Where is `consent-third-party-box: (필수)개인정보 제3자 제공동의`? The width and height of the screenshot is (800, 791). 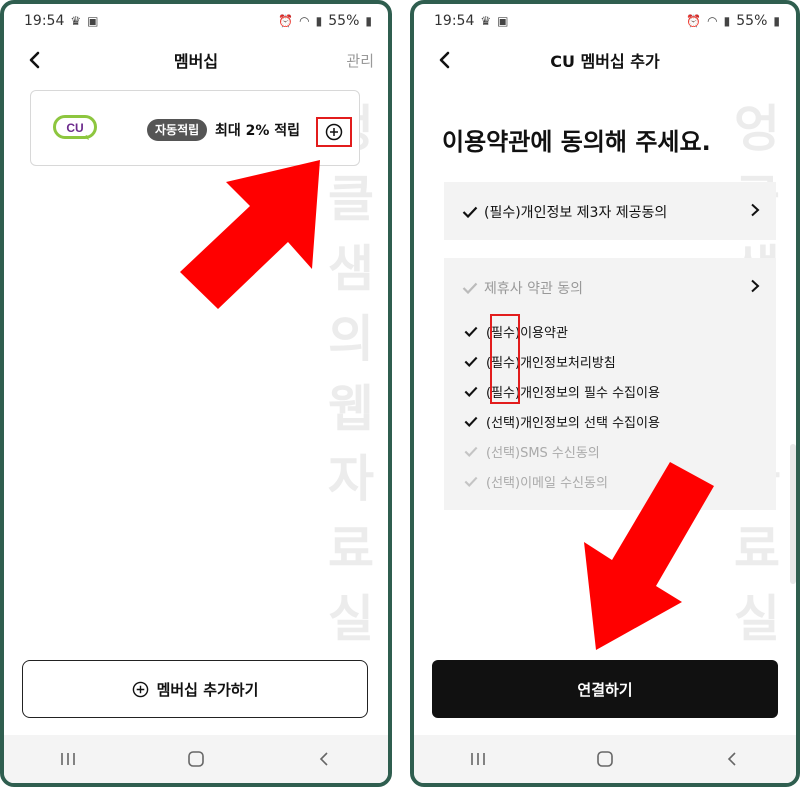 consent-third-party-box: (필수)개인정보 제3자 제공동의 is located at coordinates (610, 211).